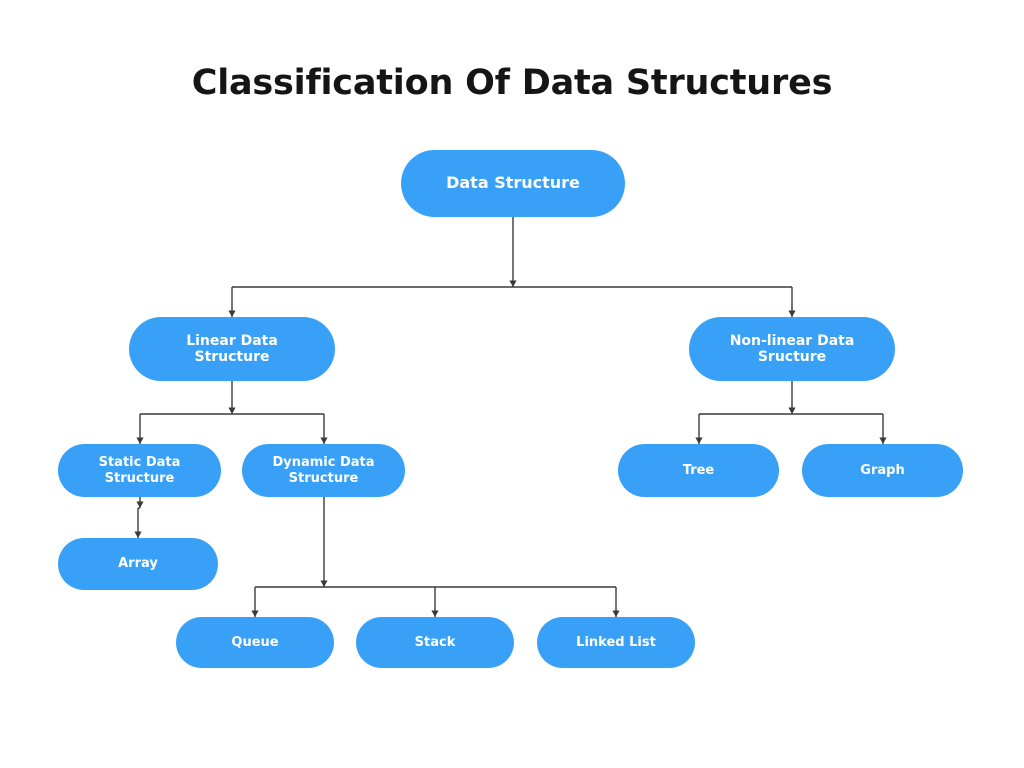  Describe the element at coordinates (255, 642) in the screenshot. I see `node-queue: Queue` at that location.